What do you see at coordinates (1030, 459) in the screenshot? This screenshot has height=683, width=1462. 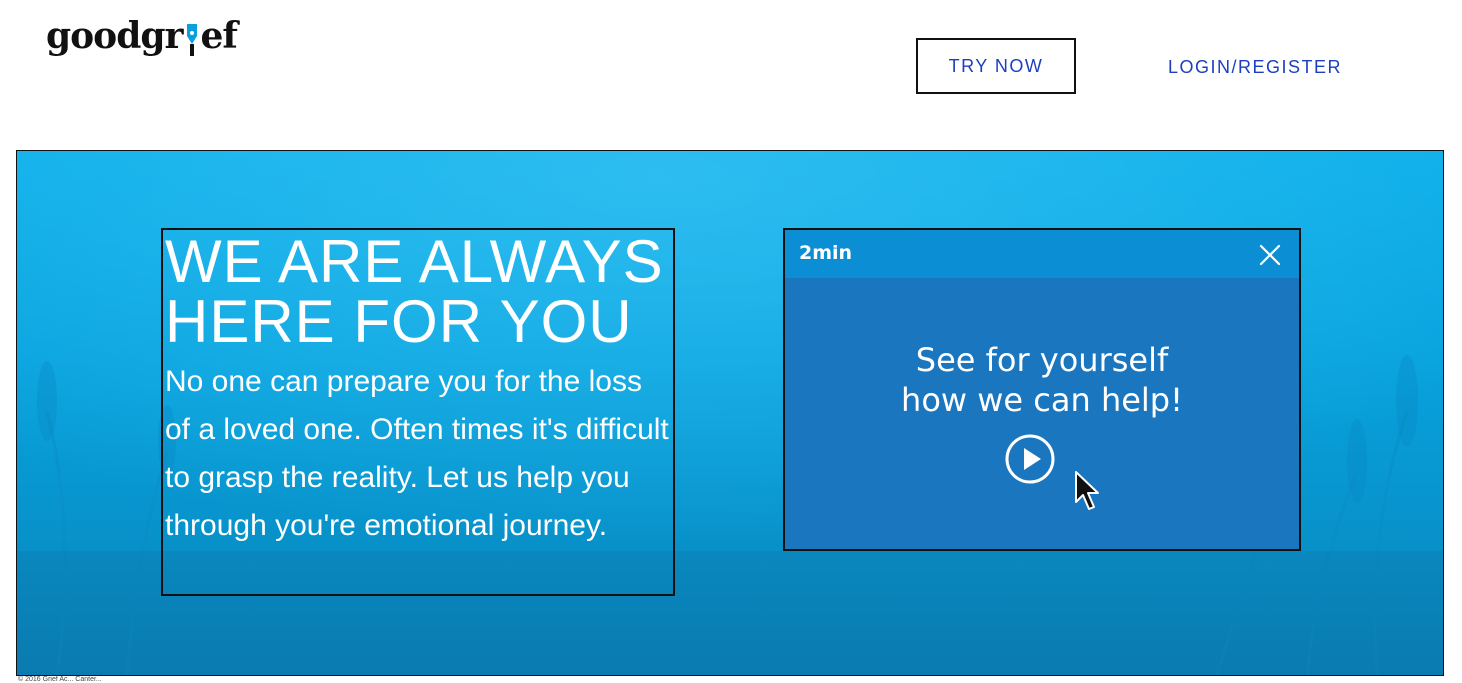 I see `play-icon` at bounding box center [1030, 459].